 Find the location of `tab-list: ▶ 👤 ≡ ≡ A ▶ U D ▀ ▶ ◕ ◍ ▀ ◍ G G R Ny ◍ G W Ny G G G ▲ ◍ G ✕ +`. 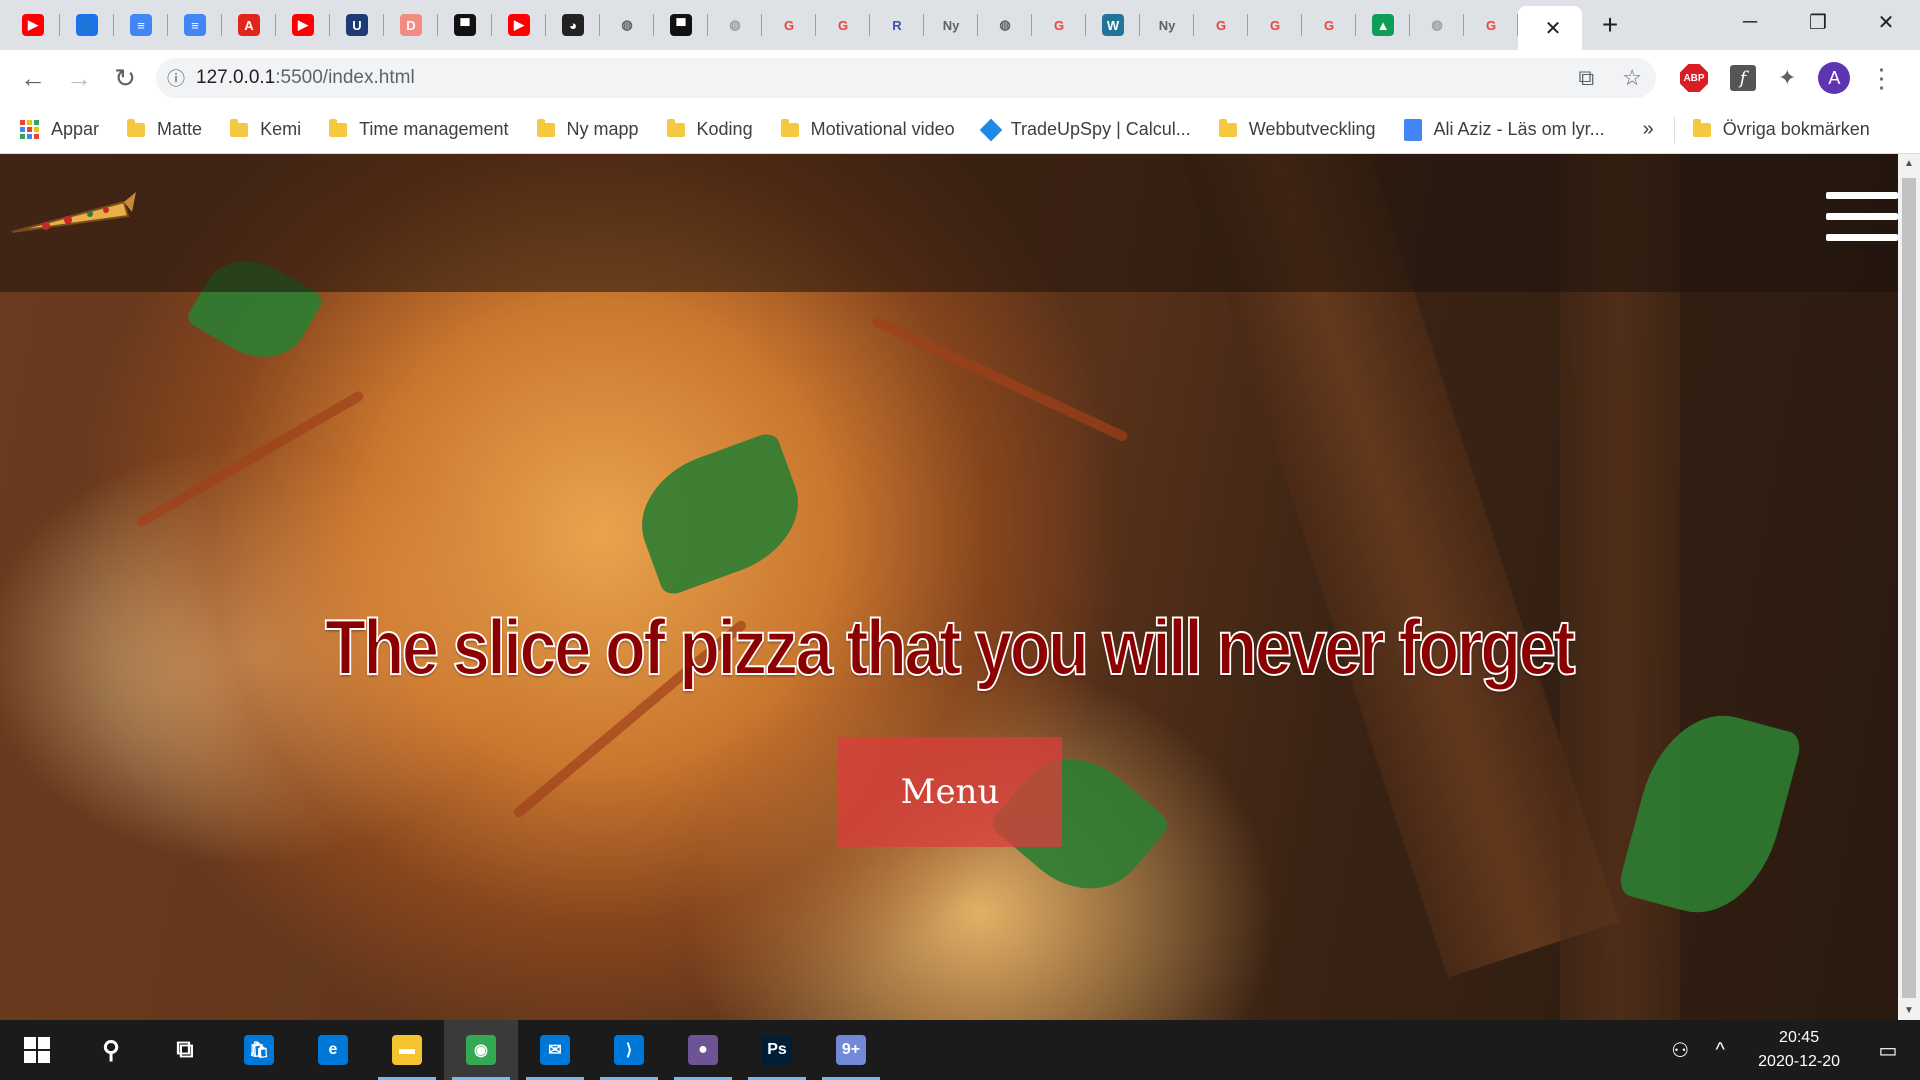

tab-list: ▶ 👤 ≡ ≡ A ▶ U D ▀ ▶ ◕ ◍ ▀ ◍ G G R Ny ◍ G W Ny G G G ▲ ◍ G ✕ + is located at coordinates (816, 25).